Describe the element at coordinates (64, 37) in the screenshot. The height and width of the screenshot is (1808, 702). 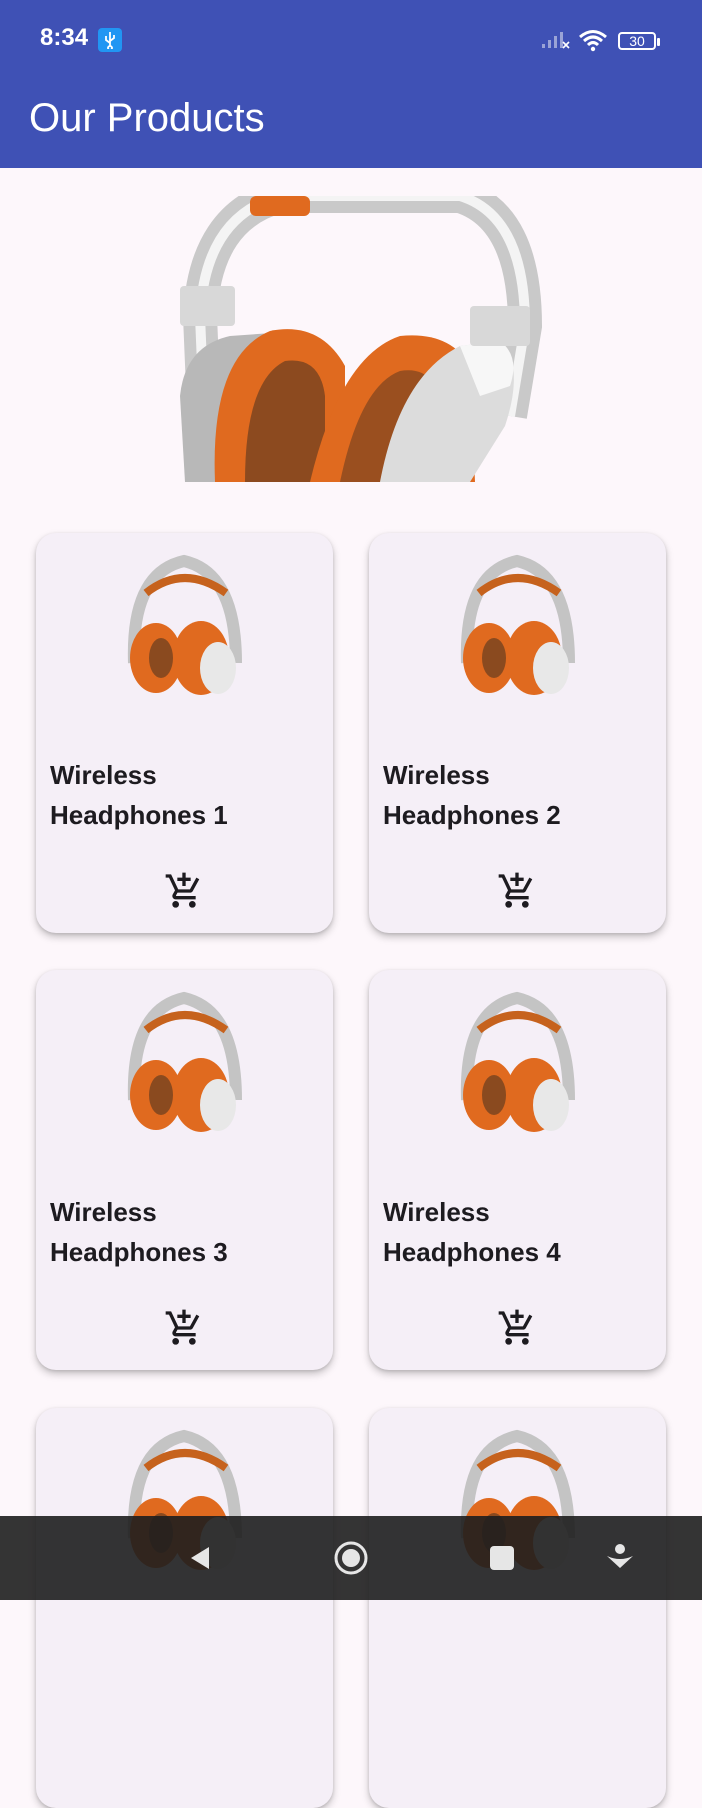
I see `status-time: 8:34` at that location.